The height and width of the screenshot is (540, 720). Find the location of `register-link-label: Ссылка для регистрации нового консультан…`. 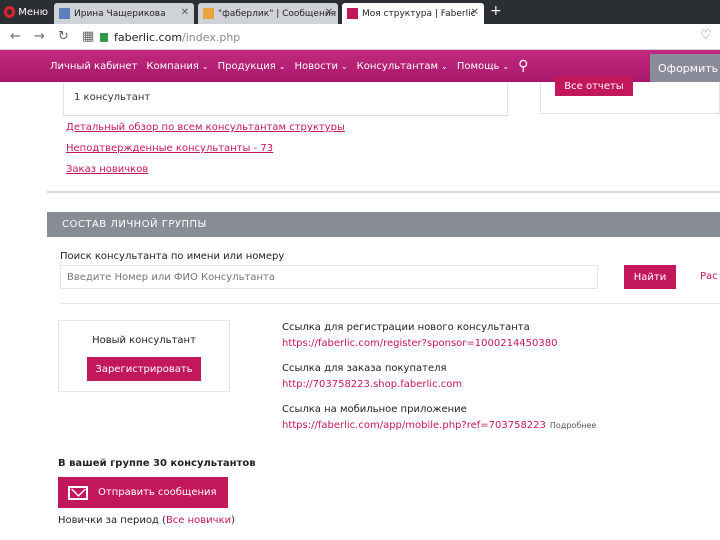

register-link-label: Ссылка для регистрации нового консультан… is located at coordinates (406, 327).